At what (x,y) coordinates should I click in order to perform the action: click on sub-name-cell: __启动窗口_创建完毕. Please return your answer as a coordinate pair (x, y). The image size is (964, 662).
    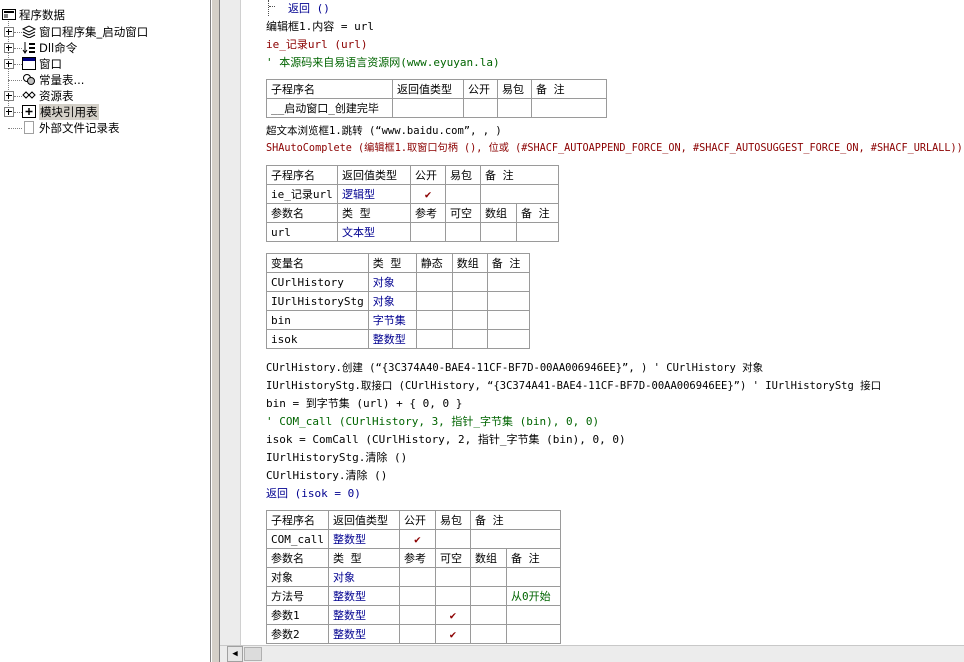
    Looking at the image, I should click on (329, 108).